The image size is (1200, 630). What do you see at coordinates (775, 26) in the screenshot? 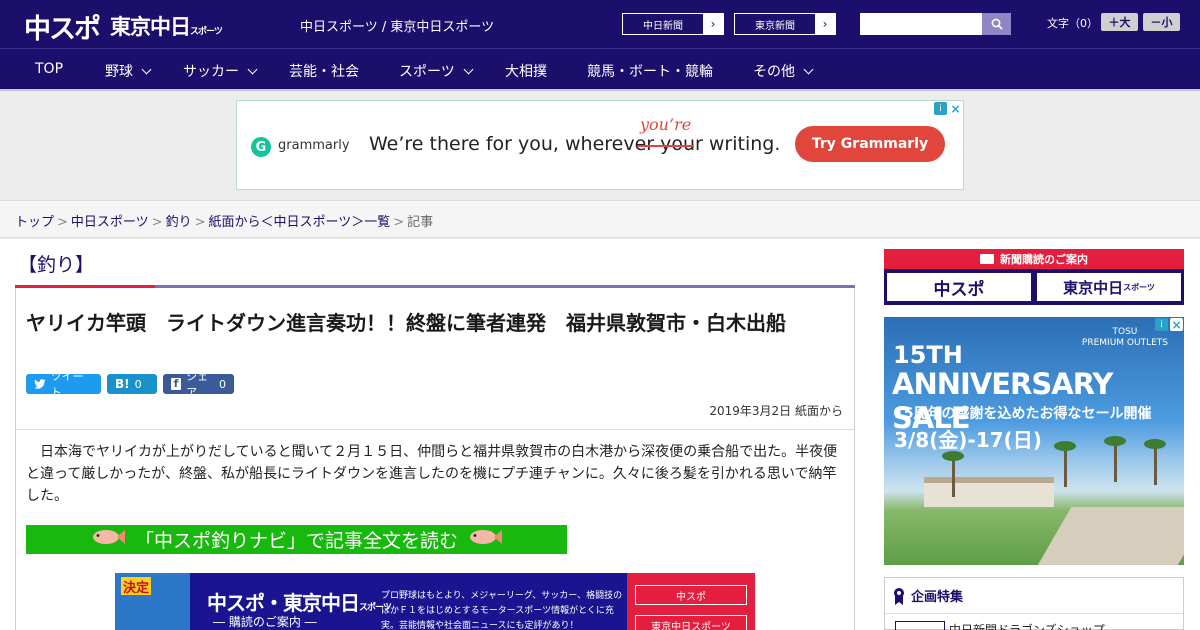
I see `tokyo-shimbun-link-label: 東京新聞` at bounding box center [775, 26].